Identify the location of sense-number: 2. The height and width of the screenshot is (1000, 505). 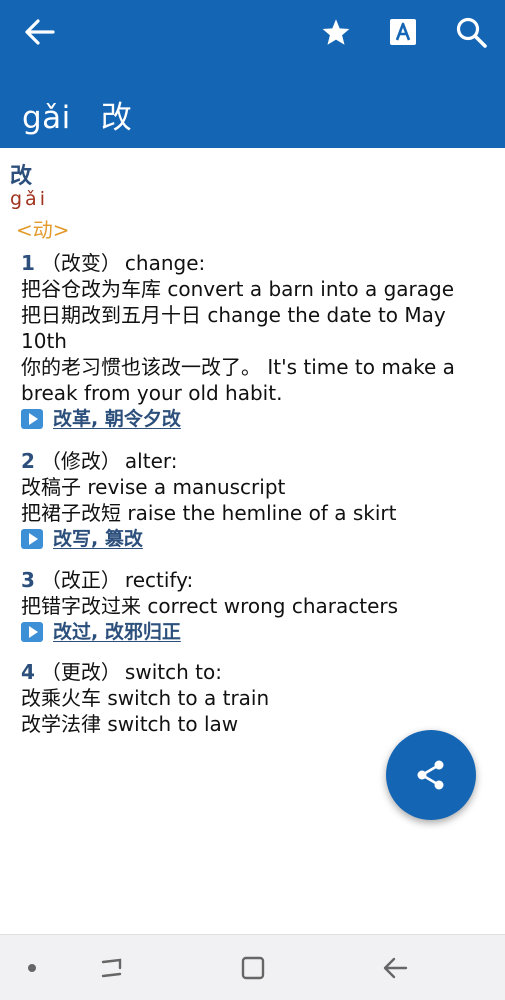
(28, 461).